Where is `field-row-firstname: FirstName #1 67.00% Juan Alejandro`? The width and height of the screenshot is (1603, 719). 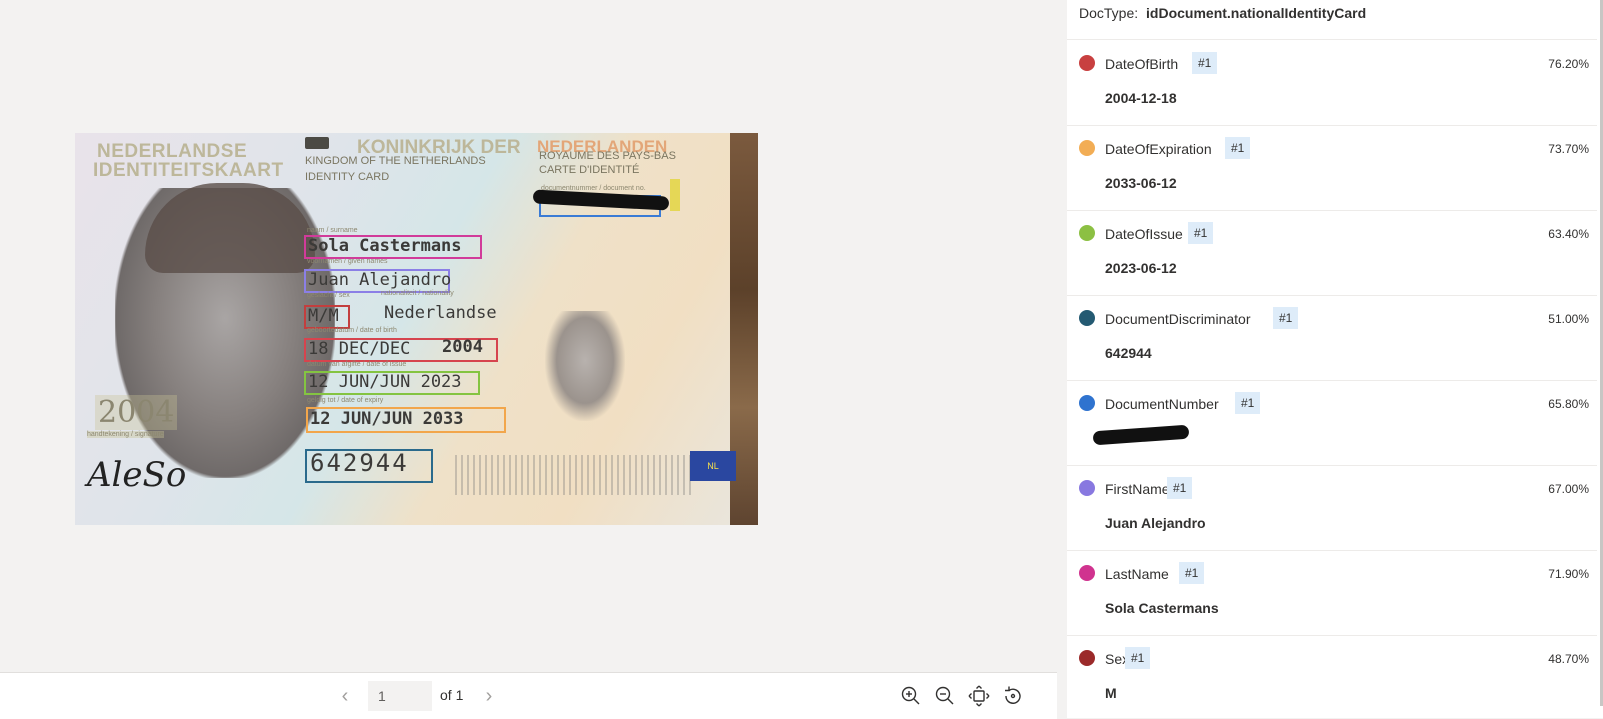
field-row-firstname: FirstName #1 67.00% Juan Alejandro is located at coordinates (1332, 508).